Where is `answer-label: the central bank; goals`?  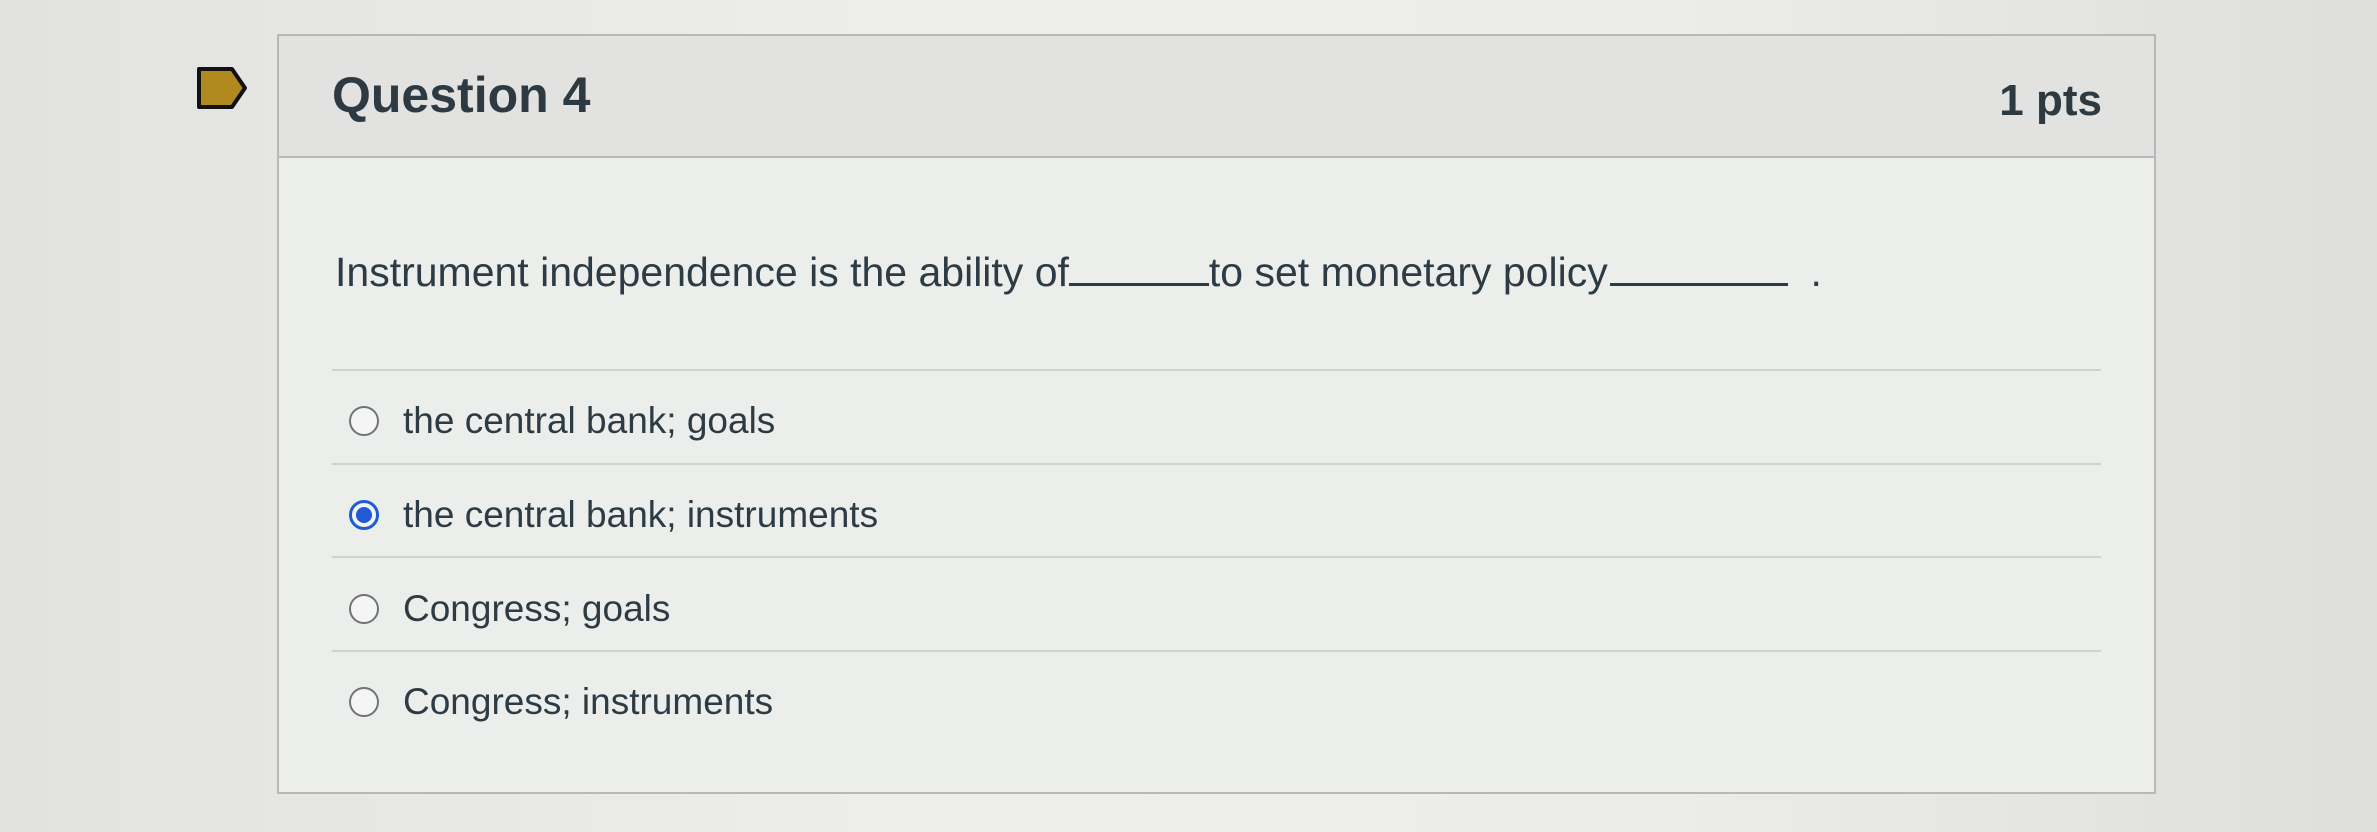 answer-label: the central bank; goals is located at coordinates (589, 420).